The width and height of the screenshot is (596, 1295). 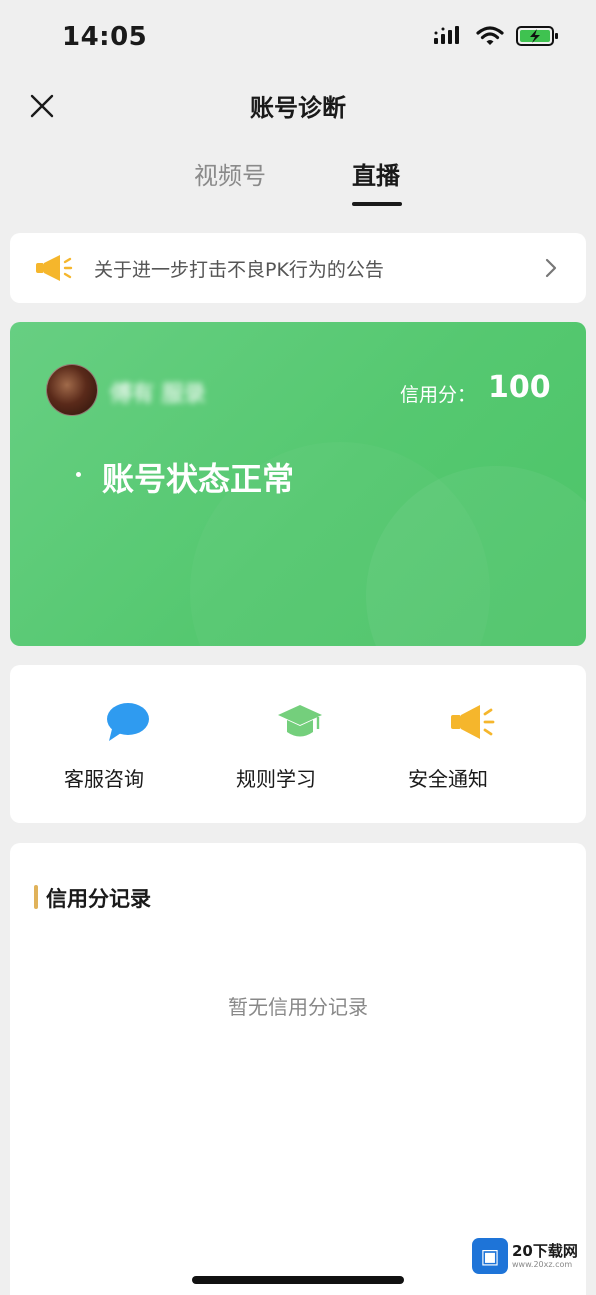 I want to click on header: 账号诊断, so click(x=298, y=106).